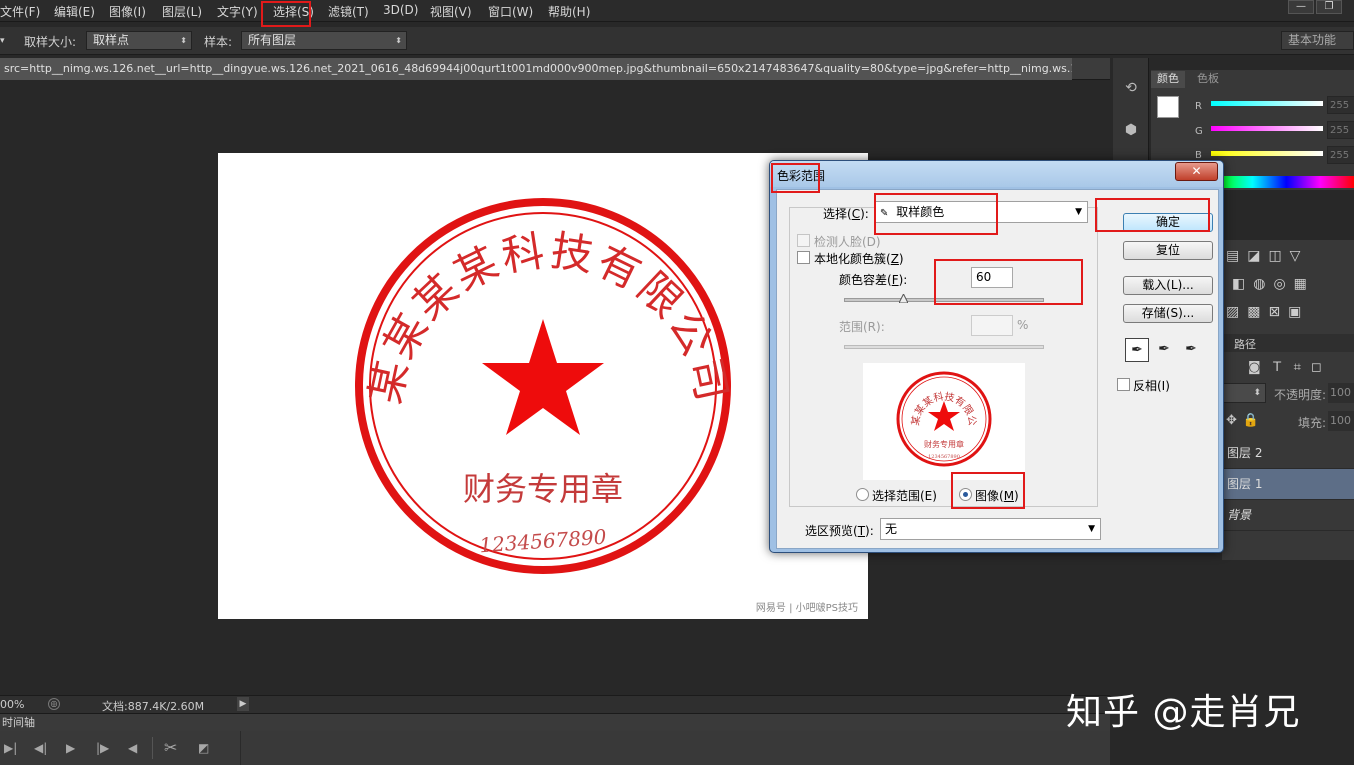 The image size is (1354, 765). Describe the element at coordinates (677, 41) in the screenshot. I see `options-bar: ▾ 取样大小: 取样点 ⬍ 样本: 所有图层 ⬍ 基本功能` at that location.